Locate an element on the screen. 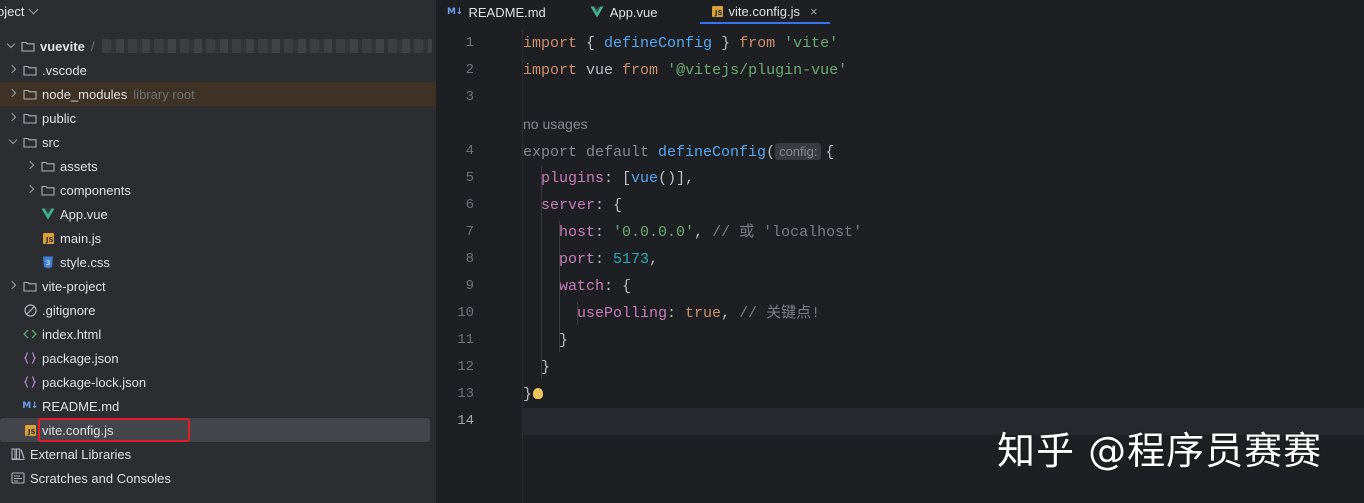 This screenshot has width=1364, height=503. code-token: defineConfig is located at coordinates (712, 152).